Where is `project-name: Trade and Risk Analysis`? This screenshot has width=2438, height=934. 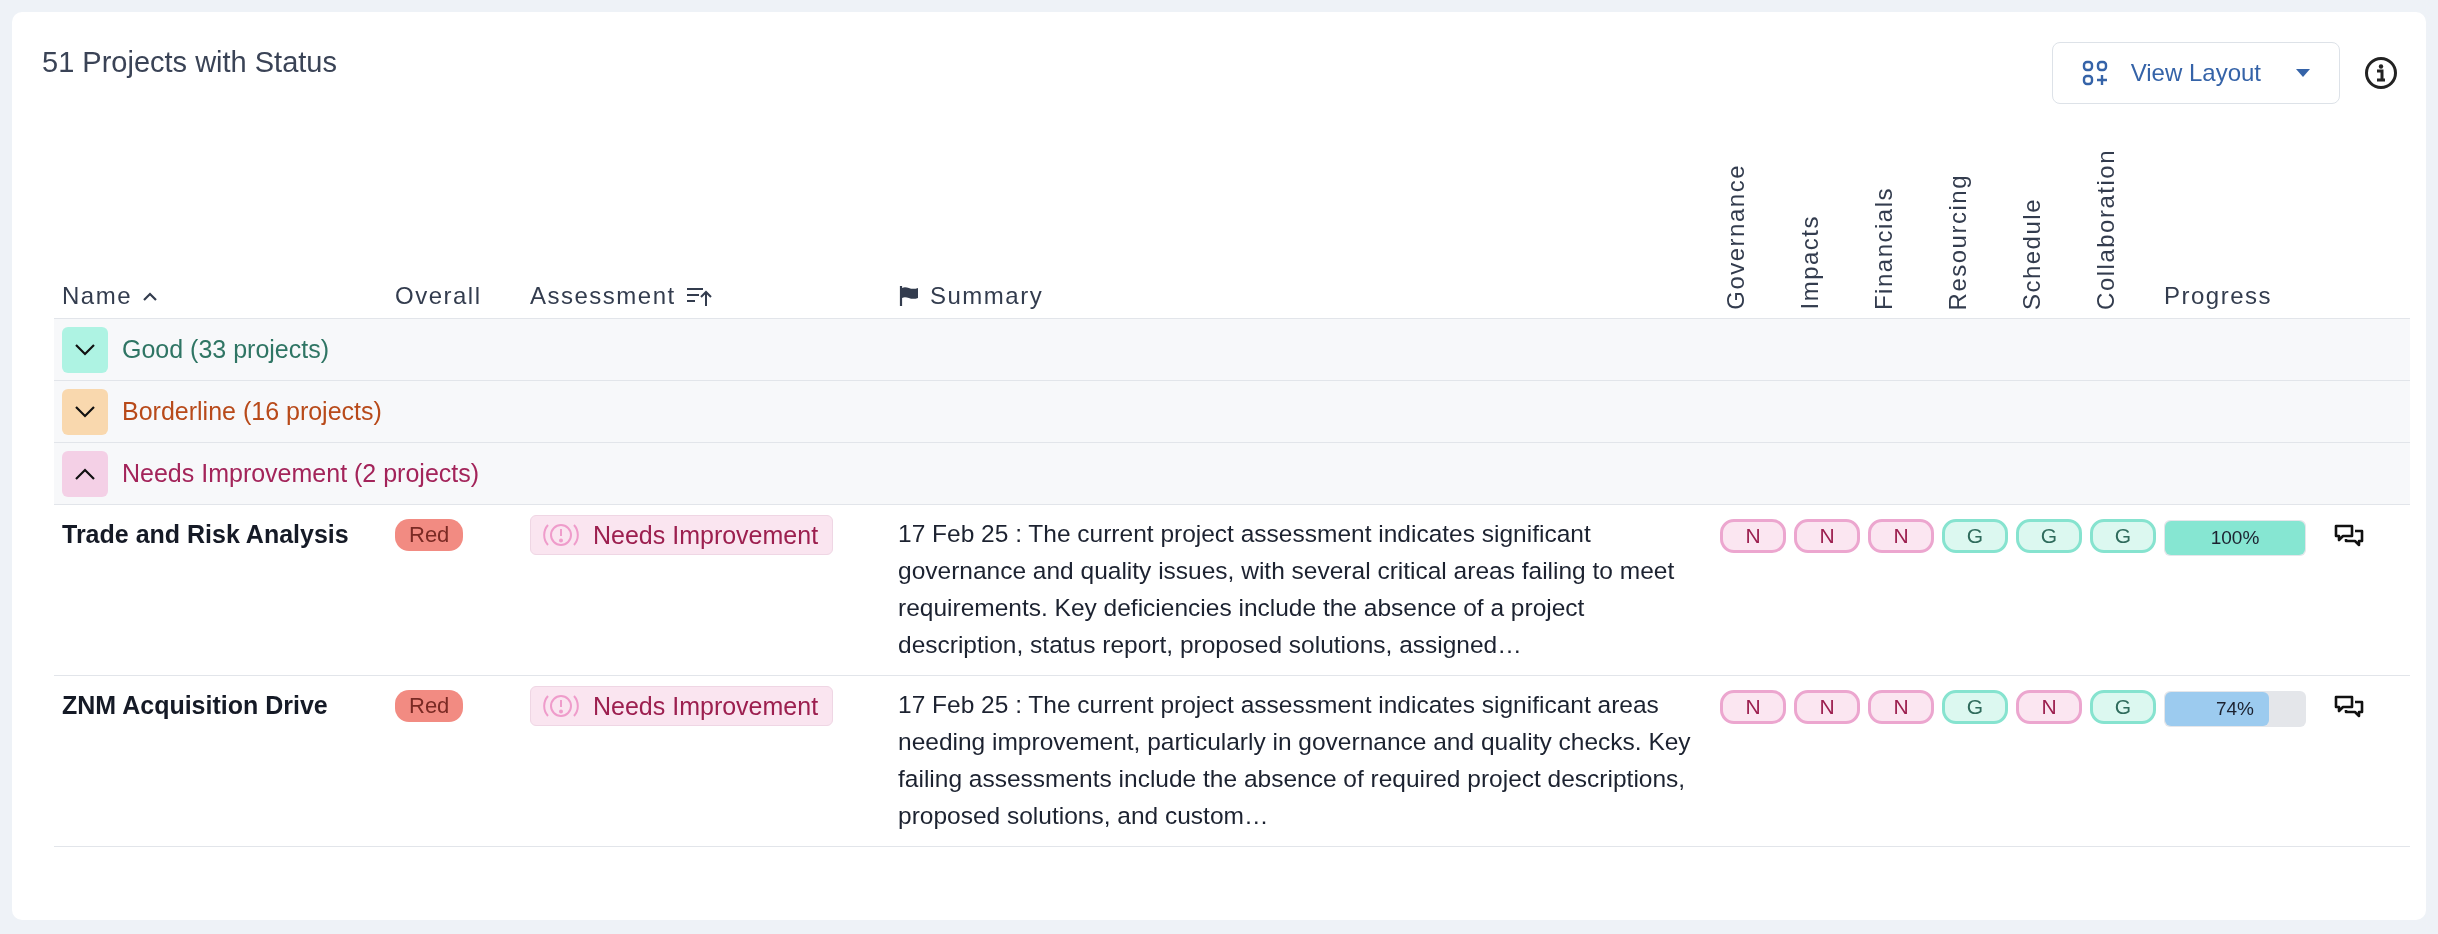 project-name: Trade and Risk Analysis is located at coordinates (220, 589).